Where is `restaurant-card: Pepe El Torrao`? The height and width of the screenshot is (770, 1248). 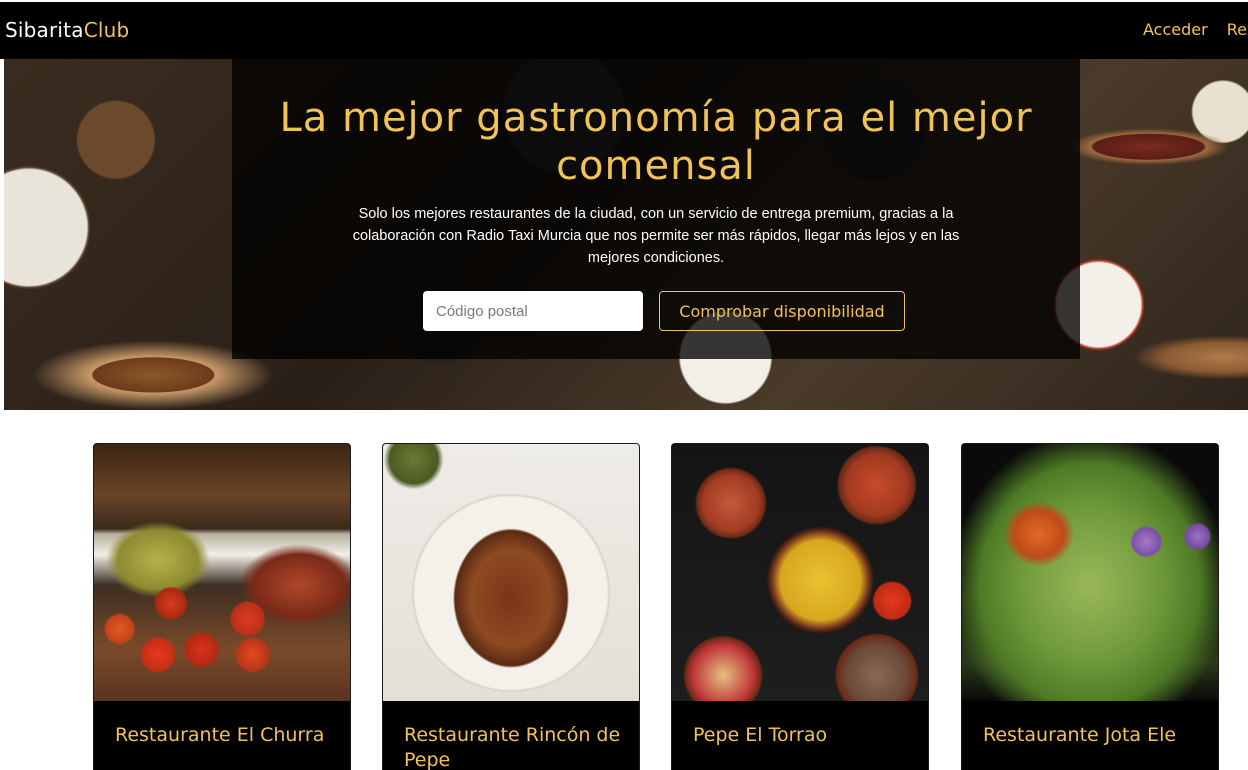
restaurant-card: Pepe El Torrao is located at coordinates (800, 606).